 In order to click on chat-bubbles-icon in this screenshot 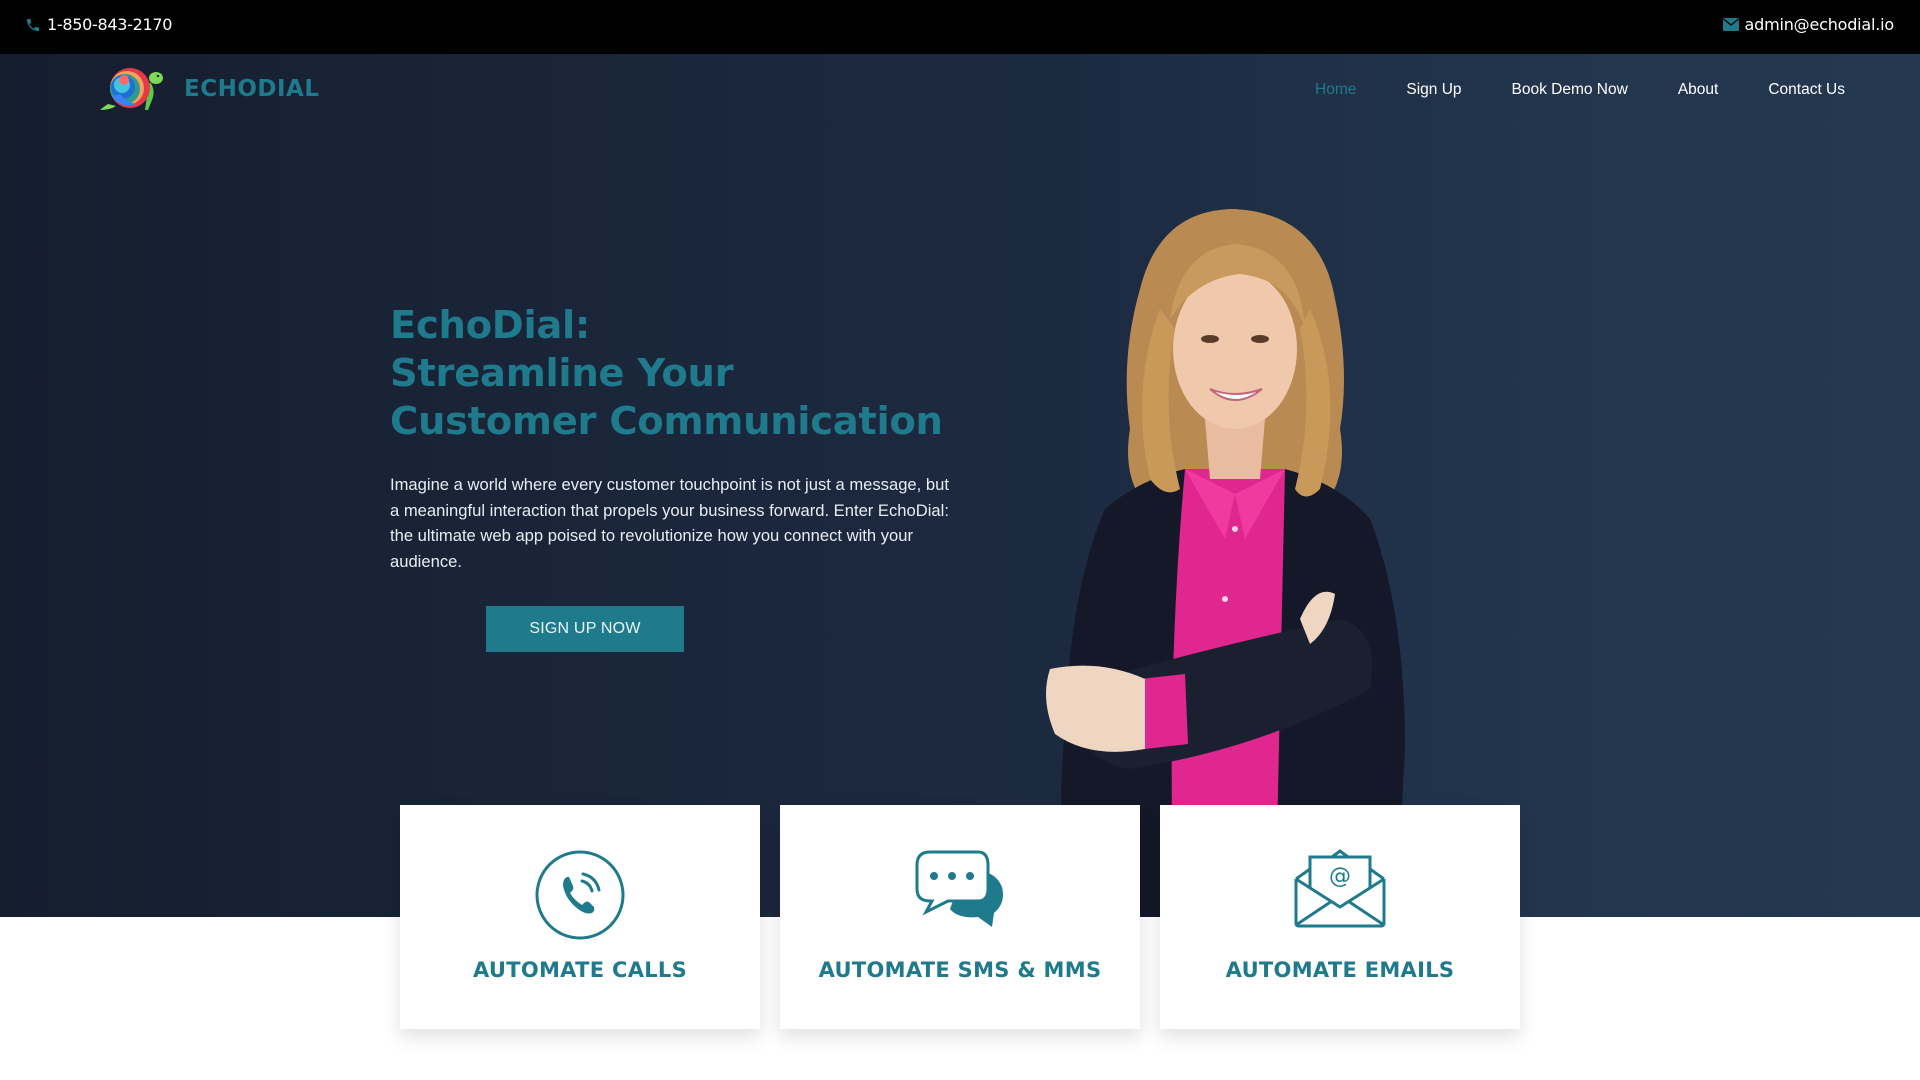, I will do `click(959, 888)`.